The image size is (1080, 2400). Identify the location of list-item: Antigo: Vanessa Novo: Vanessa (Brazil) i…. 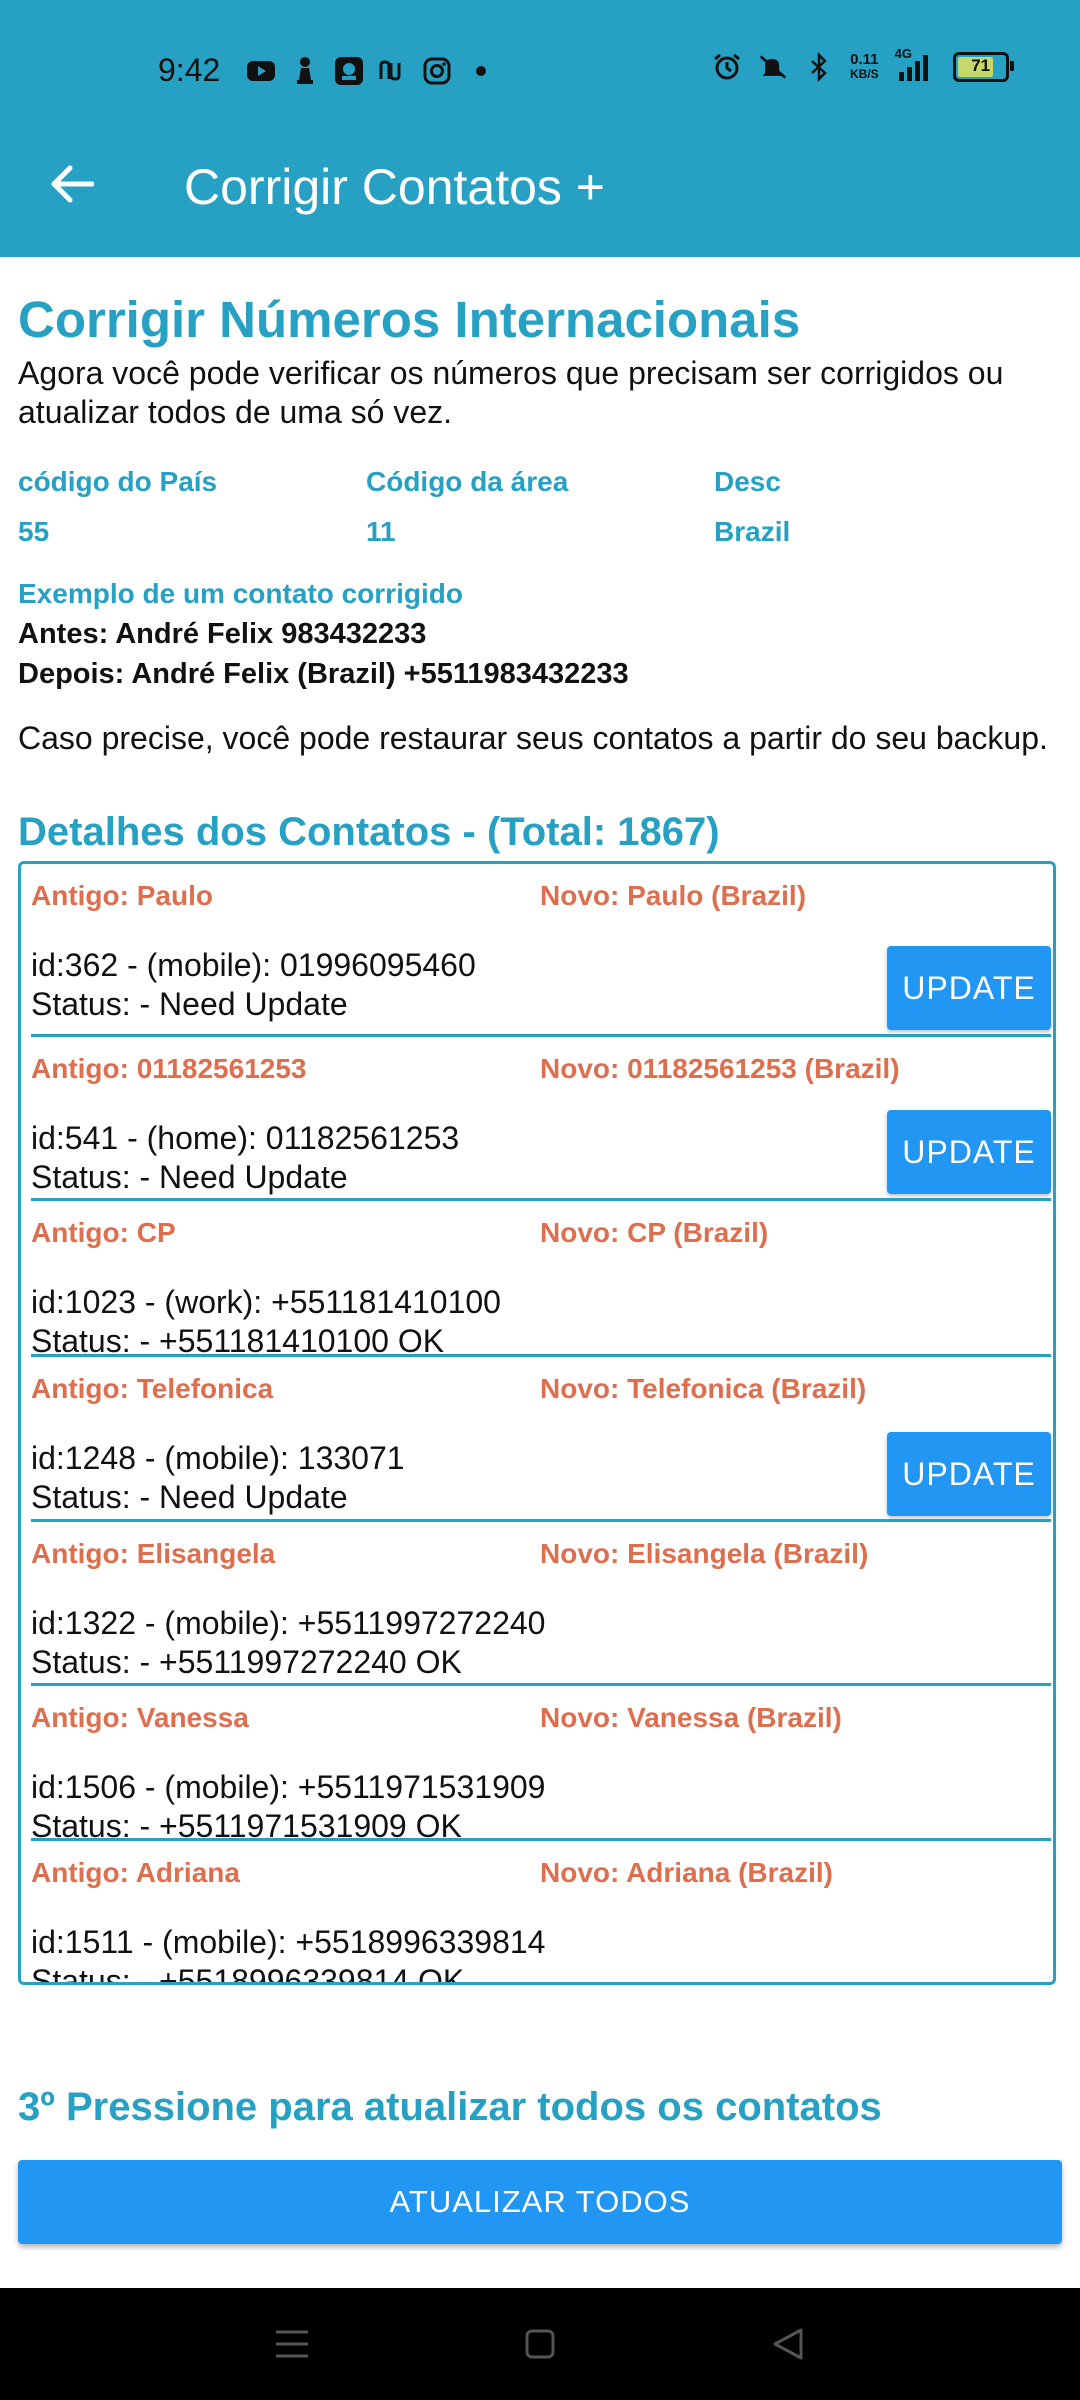
(541, 1765).